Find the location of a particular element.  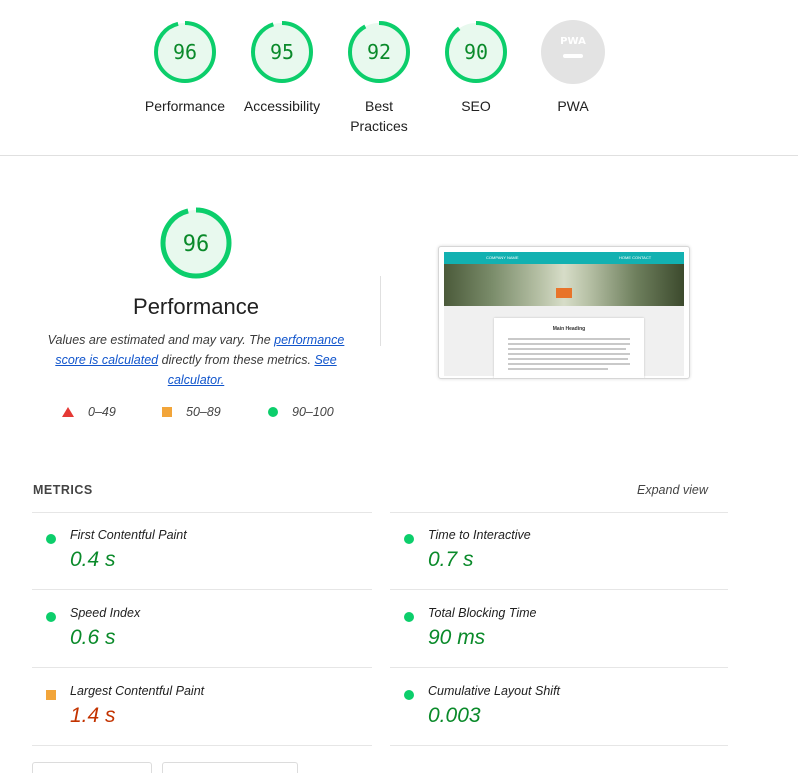

gauge-ring: 95 is located at coordinates (282, 52).